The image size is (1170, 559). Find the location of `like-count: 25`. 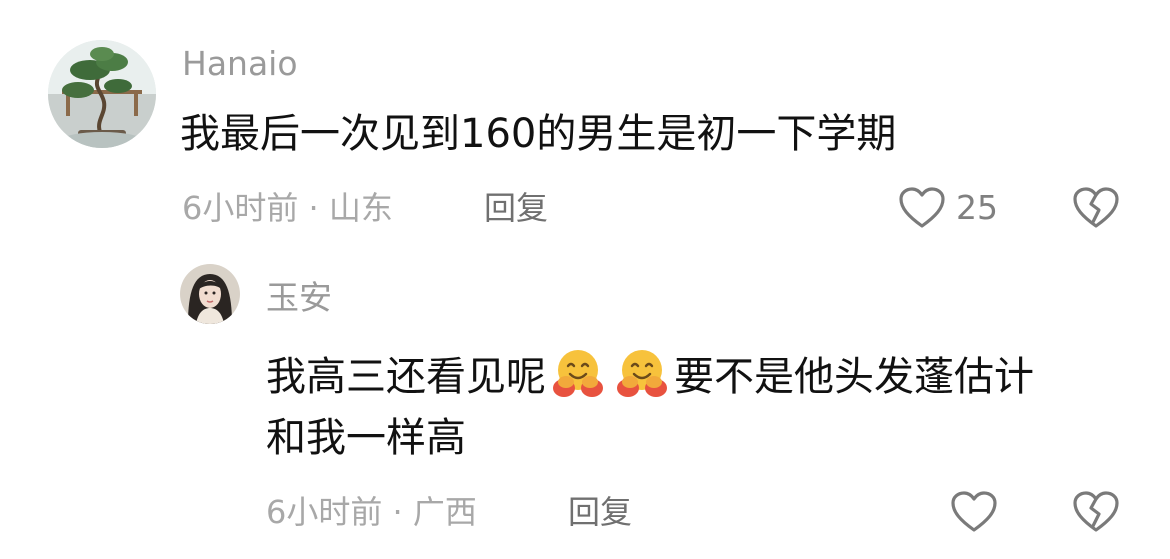

like-count: 25 is located at coordinates (977, 207).